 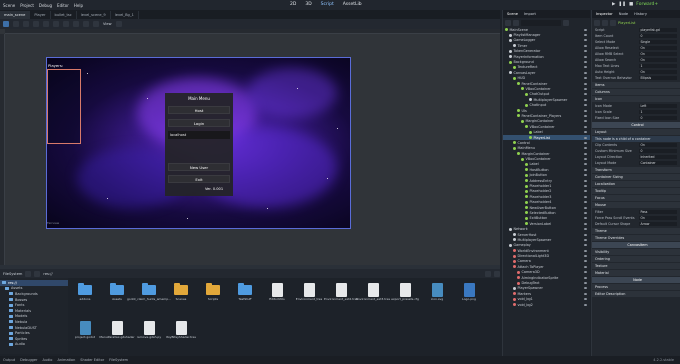 What do you see at coordinates (636, 125) in the screenshot?
I see `section-control: Control` at bounding box center [636, 125].